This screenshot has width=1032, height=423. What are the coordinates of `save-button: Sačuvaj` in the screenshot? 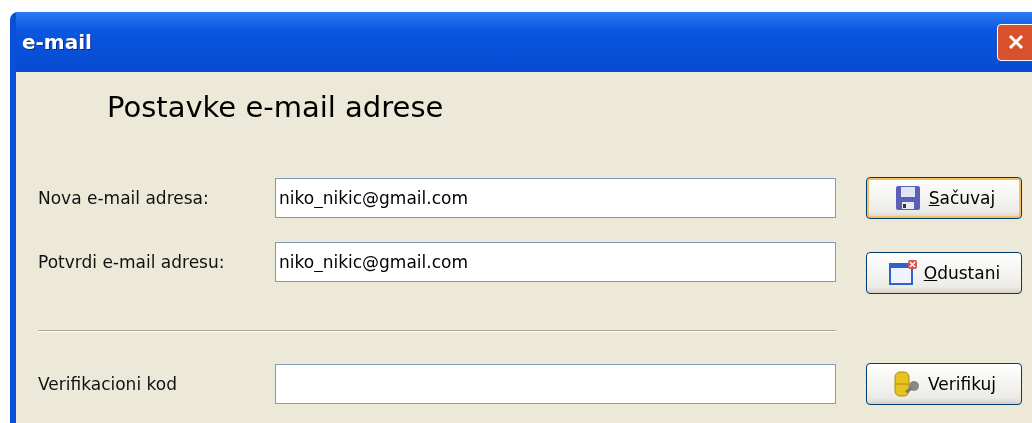 It's located at (944, 198).